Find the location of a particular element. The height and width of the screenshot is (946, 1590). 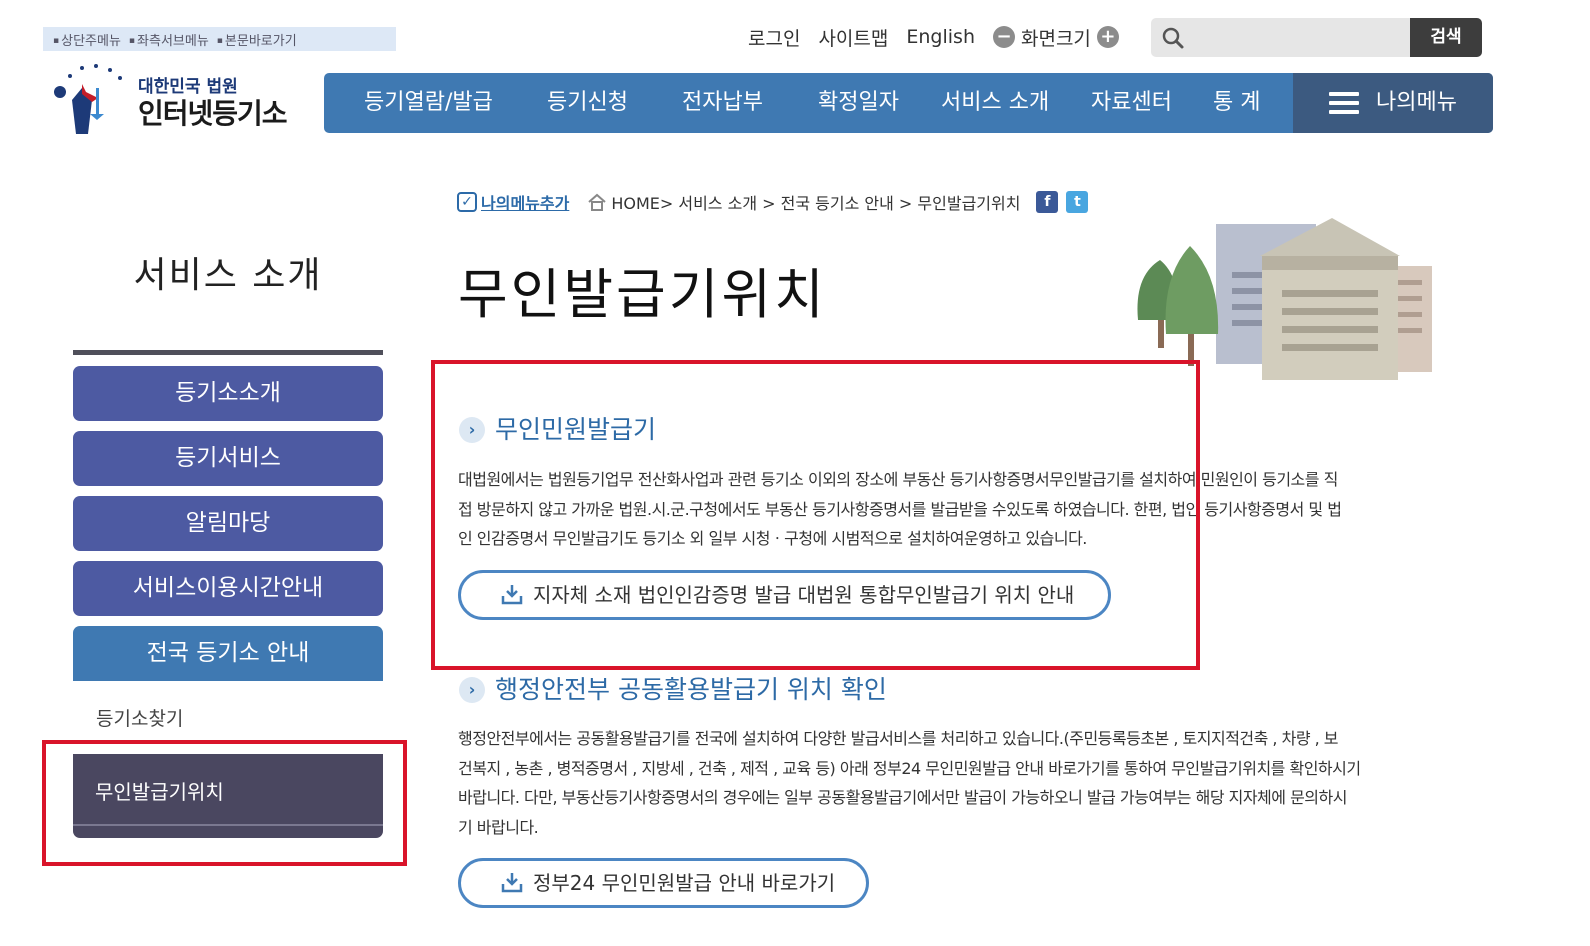

lnb-item-registry-service: 등기서비스 is located at coordinates (228, 458).